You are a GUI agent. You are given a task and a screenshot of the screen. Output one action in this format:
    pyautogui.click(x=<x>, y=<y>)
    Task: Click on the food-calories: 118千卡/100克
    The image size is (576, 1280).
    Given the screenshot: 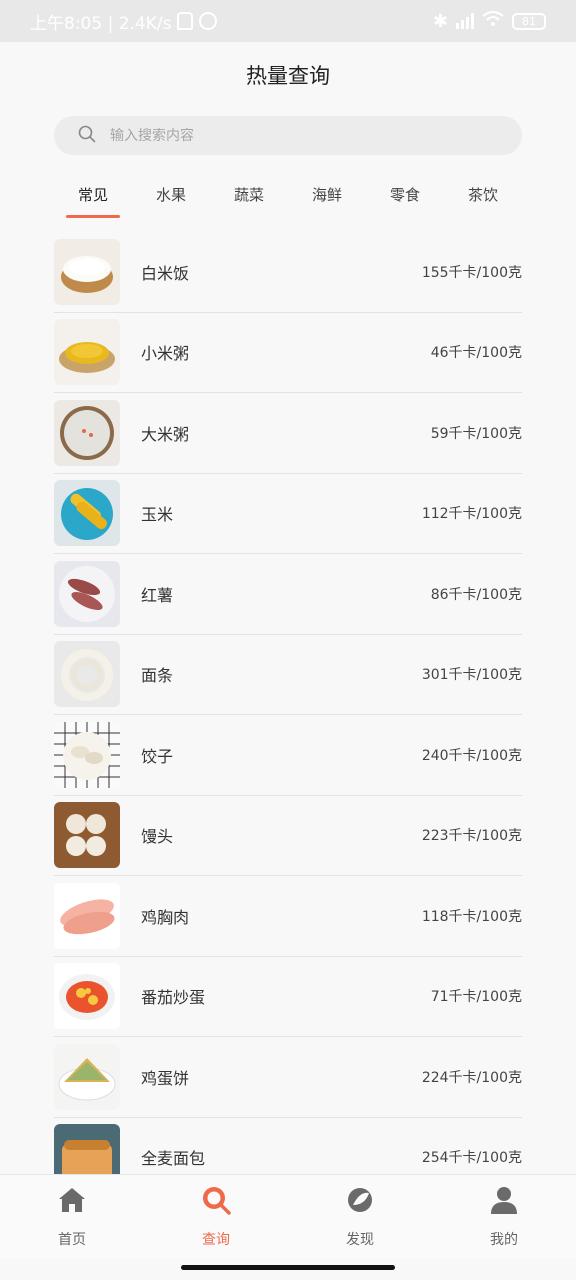 What is the action you would take?
    pyautogui.click(x=471, y=916)
    